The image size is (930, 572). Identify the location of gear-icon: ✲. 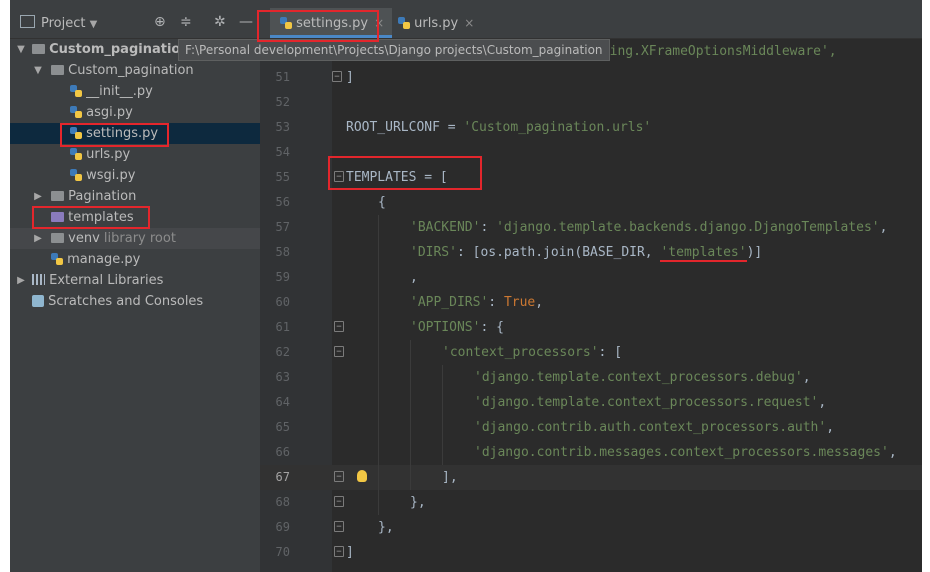
(220, 22).